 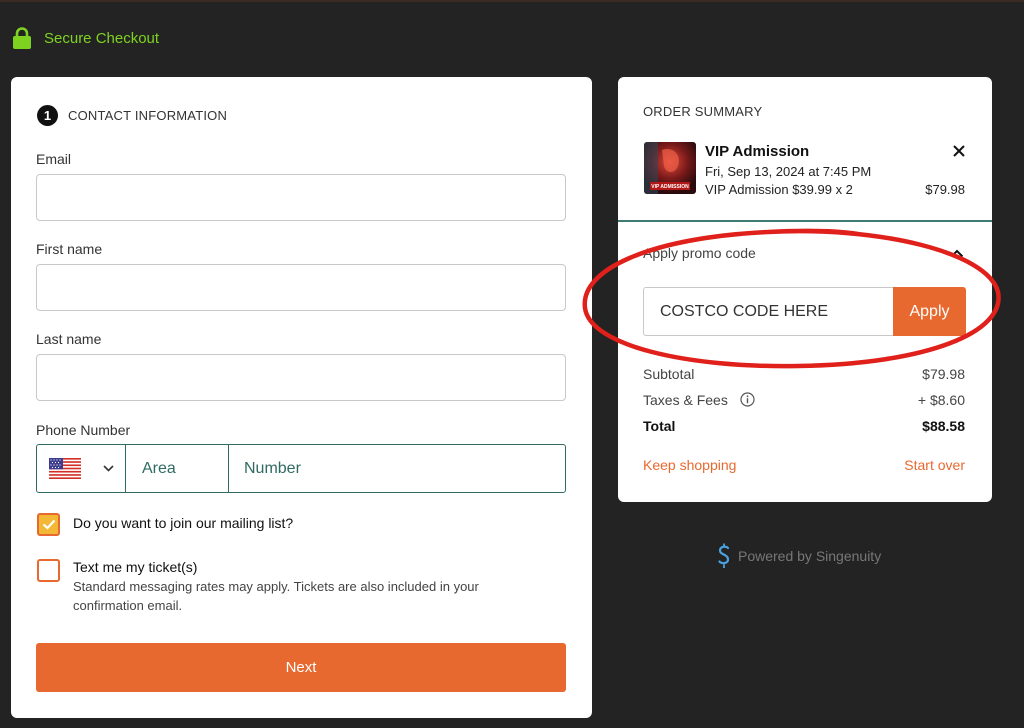 What do you see at coordinates (22, 38) in the screenshot?
I see `lock-icon` at bounding box center [22, 38].